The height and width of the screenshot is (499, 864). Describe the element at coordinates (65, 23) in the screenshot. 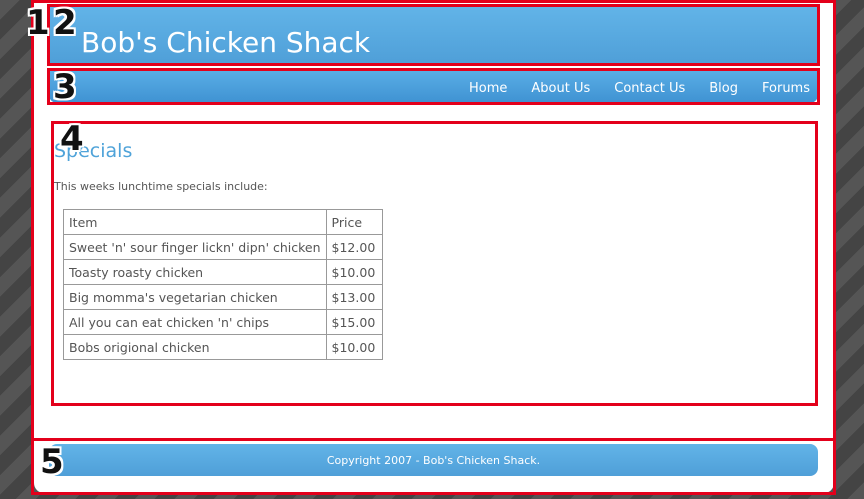

I see `annotation-number-2: 2` at that location.